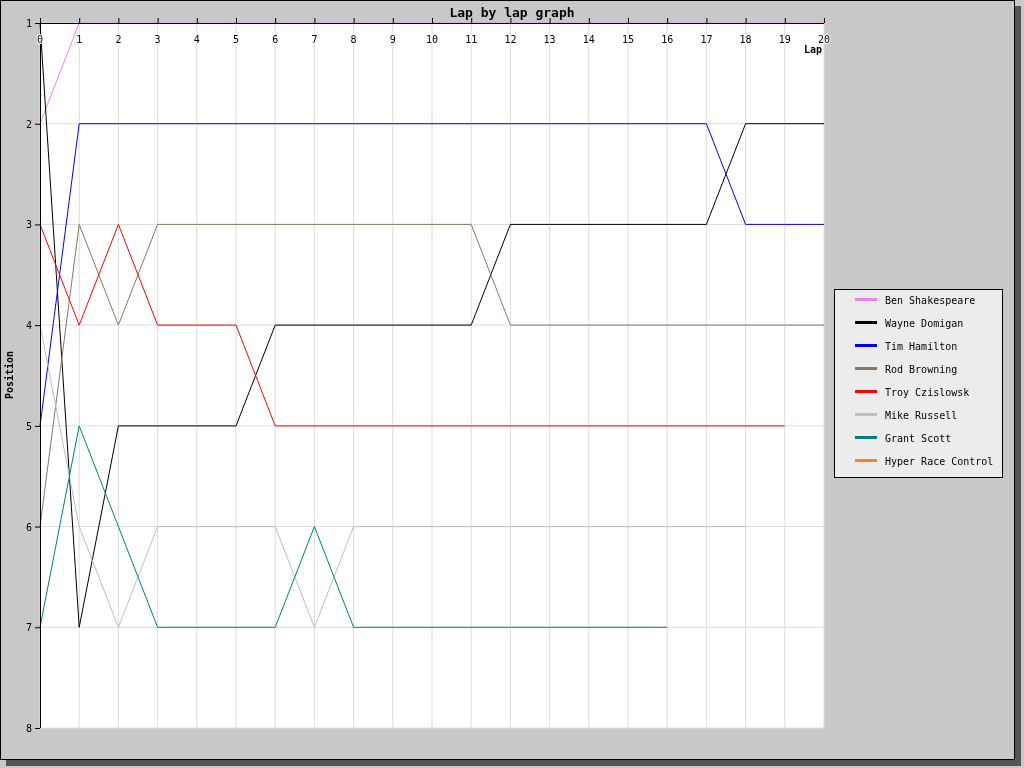 The image size is (1024, 768). What do you see at coordinates (353, 39) in the screenshot?
I see `x-tick-label: 8` at bounding box center [353, 39].